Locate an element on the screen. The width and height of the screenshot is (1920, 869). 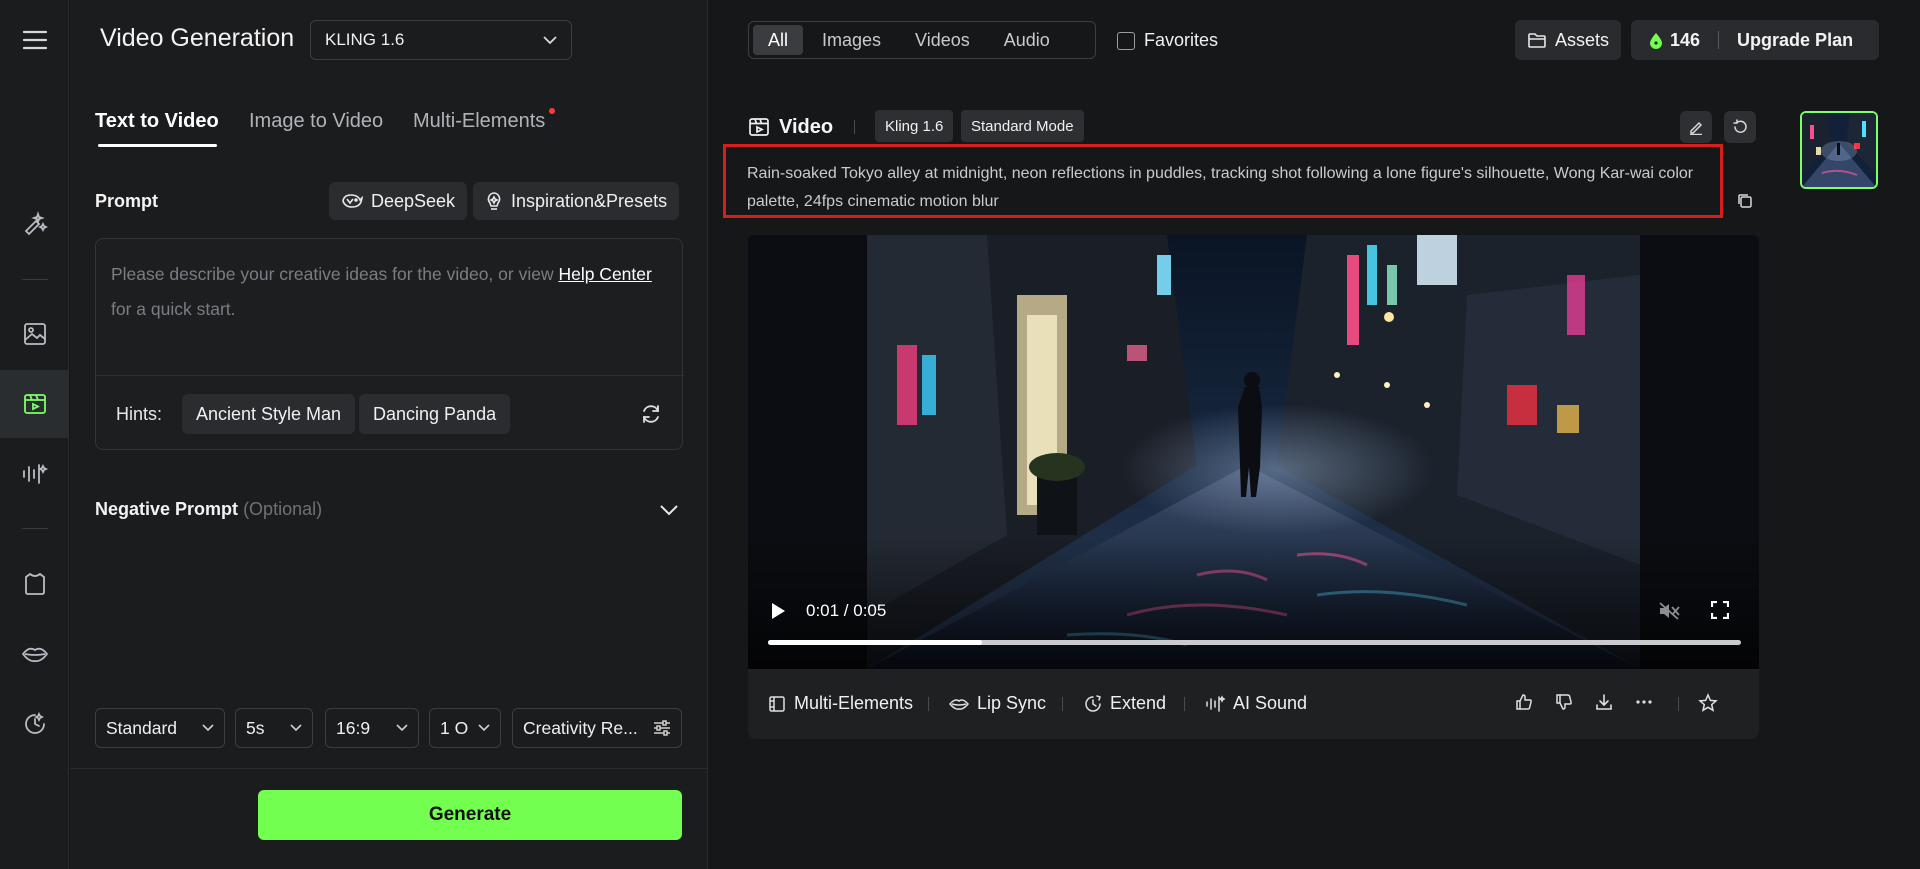
player-time: 0:01 / 0:05 is located at coordinates (846, 610).